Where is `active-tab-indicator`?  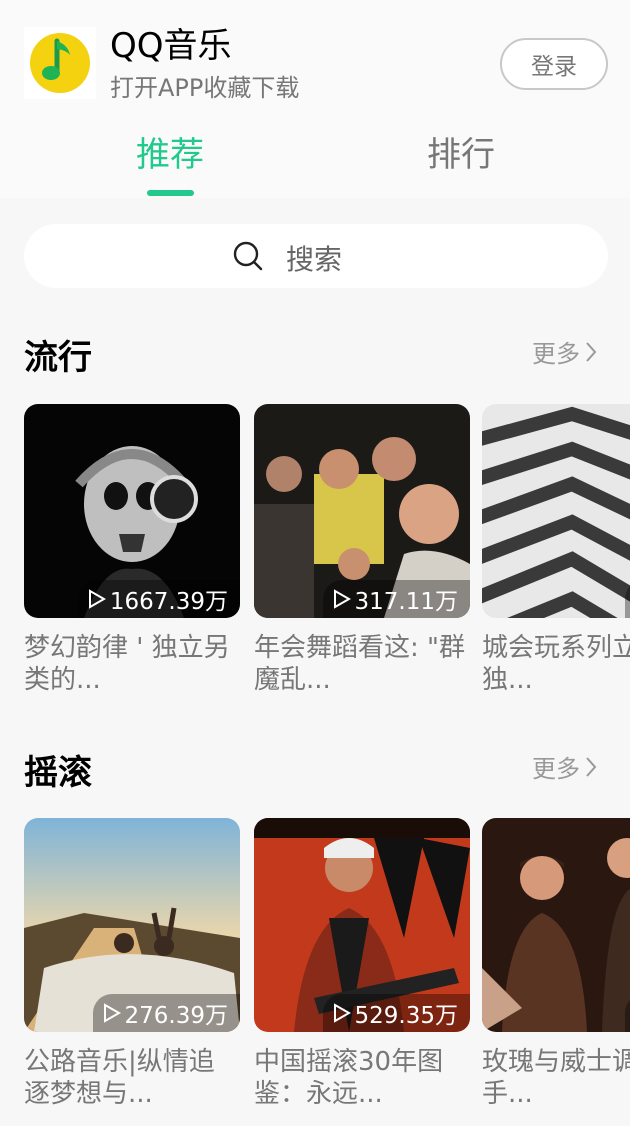
active-tab-indicator is located at coordinates (170, 193).